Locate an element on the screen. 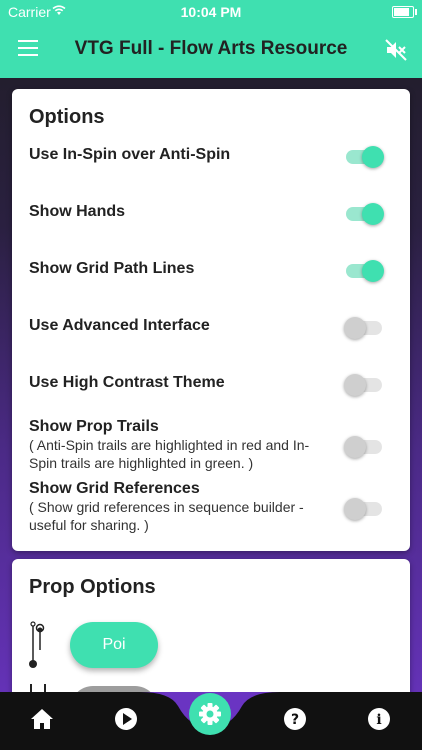 The width and height of the screenshot is (422, 750). option-label: Use High Contrast Theme is located at coordinates (127, 382).